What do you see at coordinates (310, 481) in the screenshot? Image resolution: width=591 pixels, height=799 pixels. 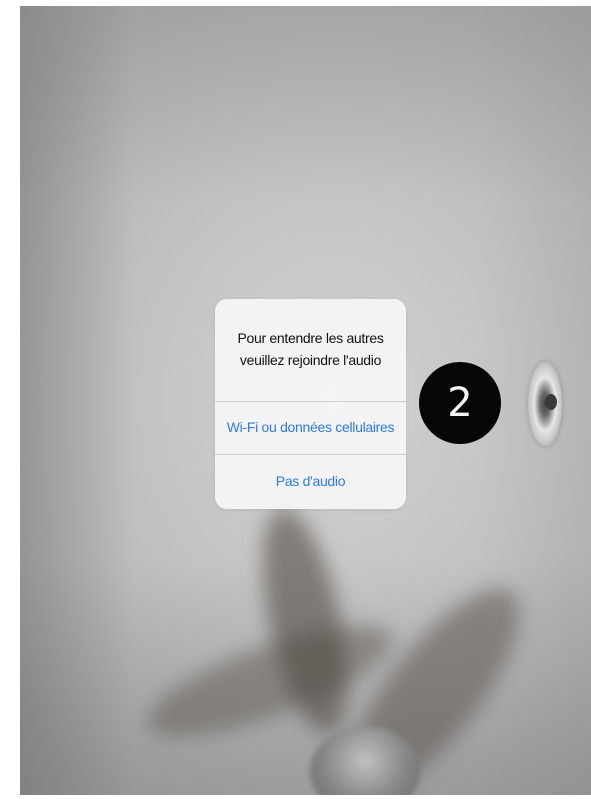 I see `no-audio-button: Pas d'audio` at bounding box center [310, 481].